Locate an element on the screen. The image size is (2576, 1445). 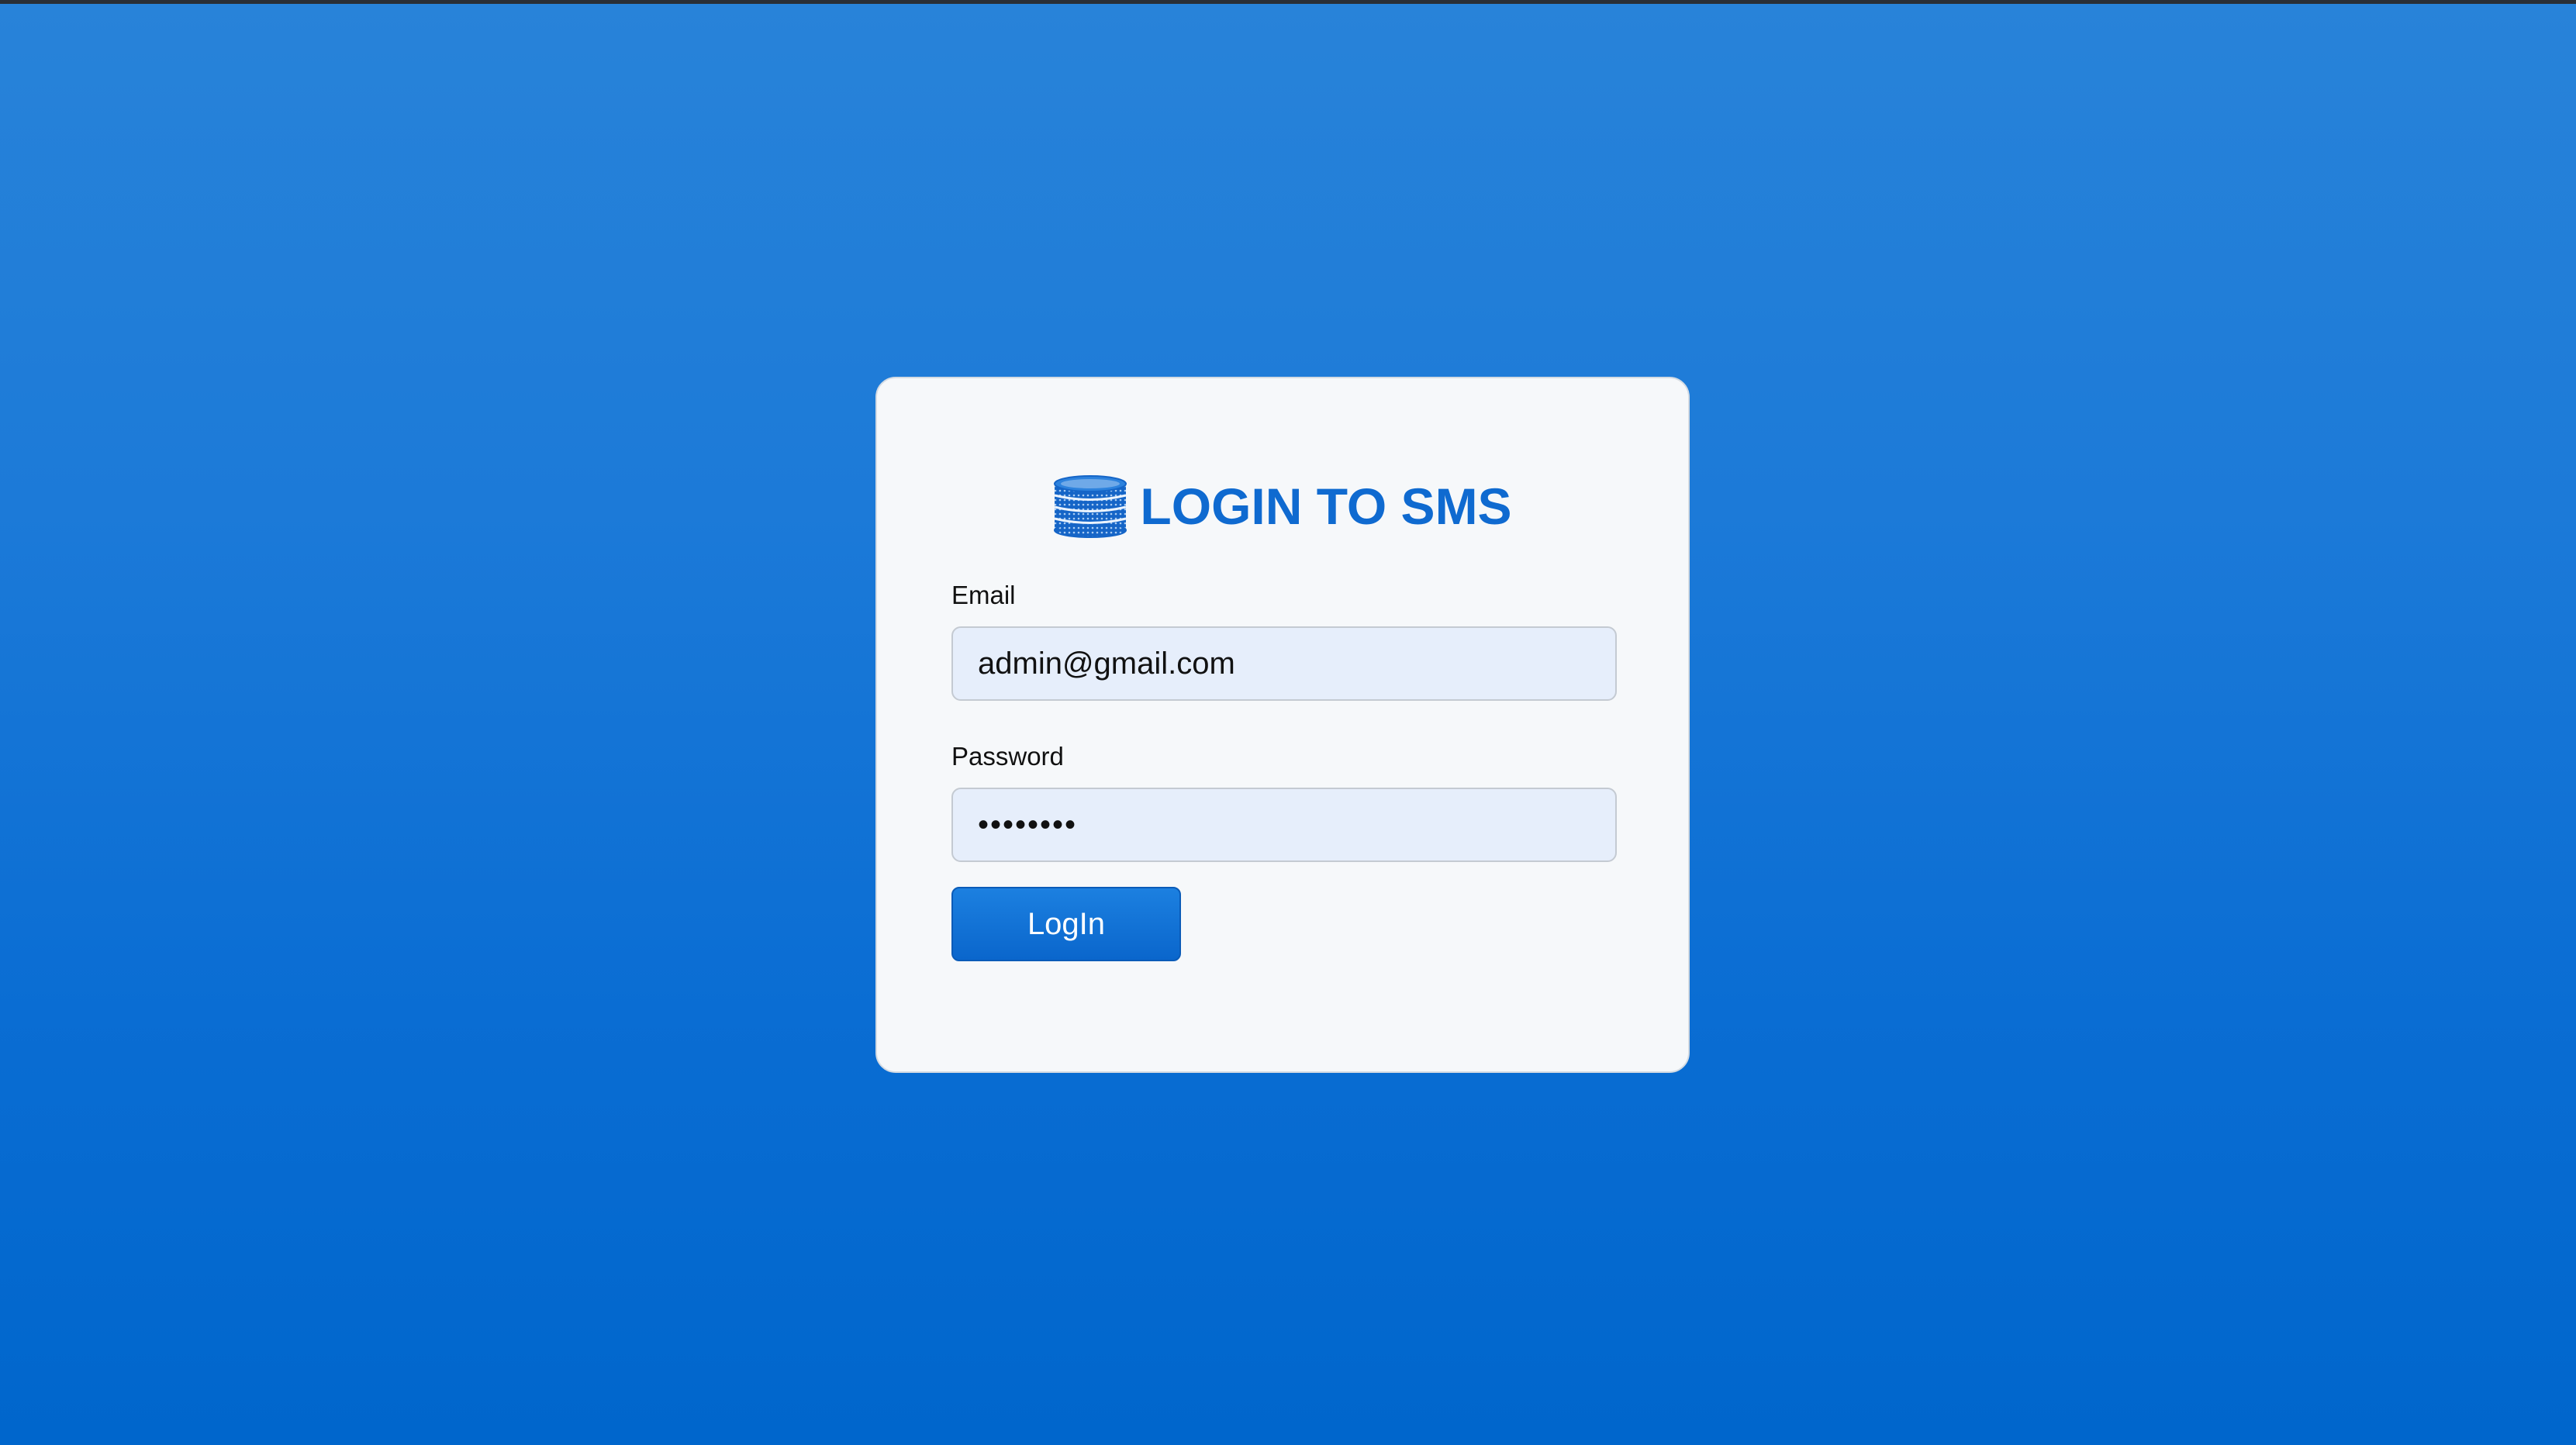
page-title: LOGIN TO SMS is located at coordinates (1326, 506).